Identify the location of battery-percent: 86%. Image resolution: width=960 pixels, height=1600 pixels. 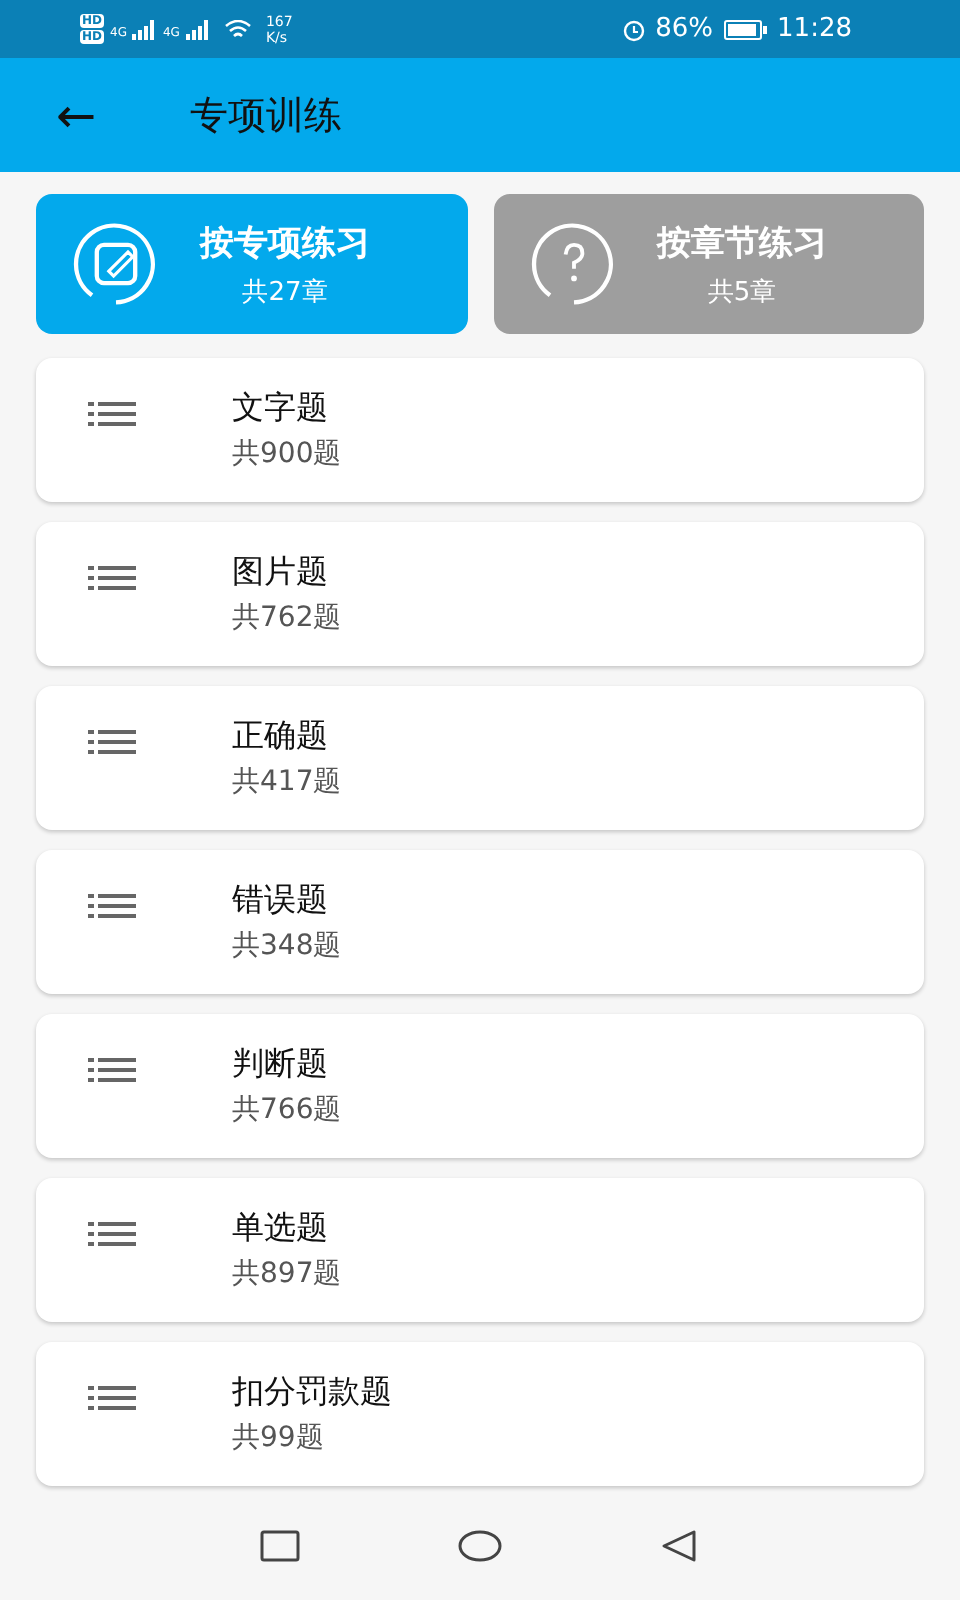
(684, 29).